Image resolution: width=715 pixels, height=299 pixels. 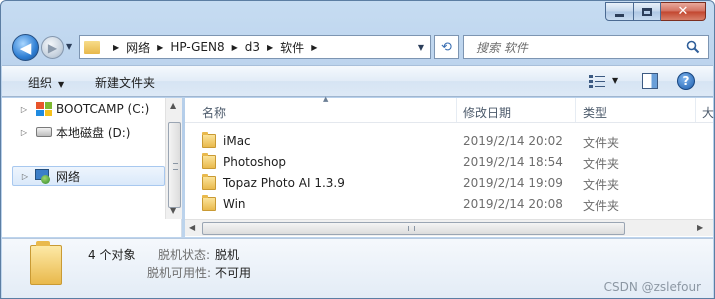 What do you see at coordinates (513, 204) in the screenshot?
I see `file-date: 2019/2/14 20:08` at bounding box center [513, 204].